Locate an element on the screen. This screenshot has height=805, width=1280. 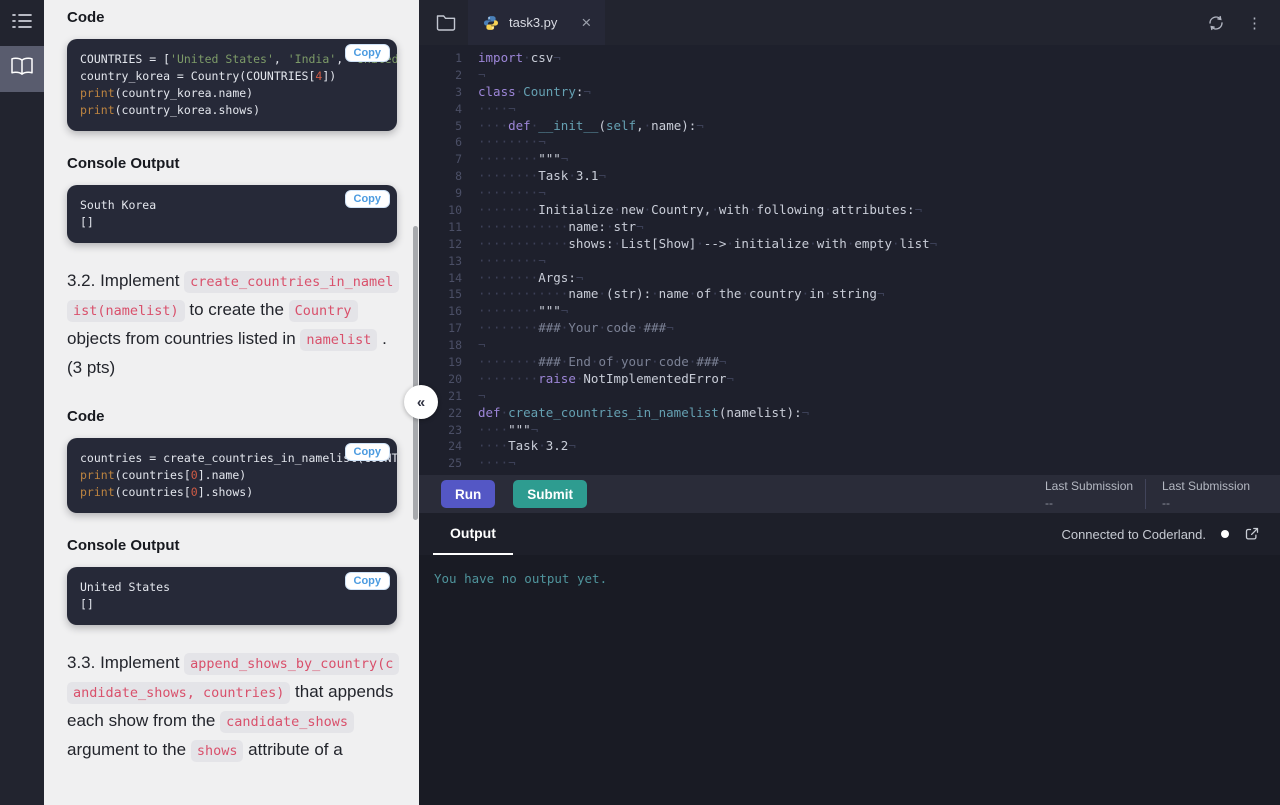
editor-tabbar: task3.py × ⋮ is located at coordinates (849, 22).